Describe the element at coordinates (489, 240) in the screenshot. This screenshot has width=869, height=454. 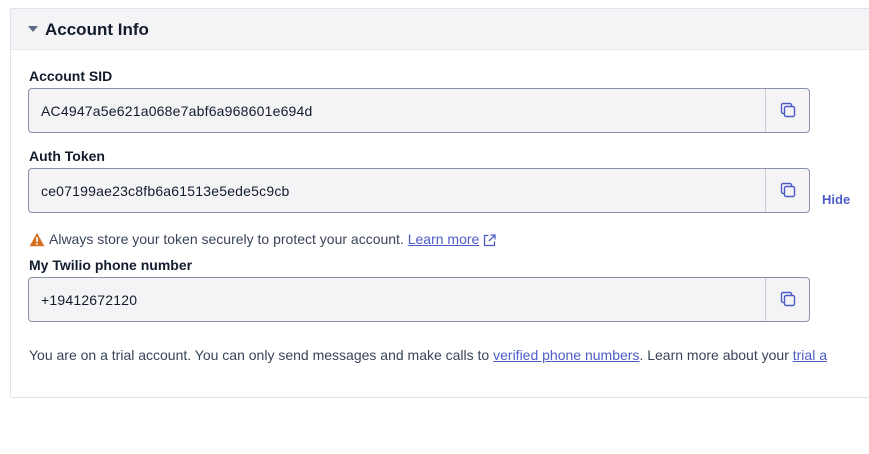
I see `external-link-icon` at that location.